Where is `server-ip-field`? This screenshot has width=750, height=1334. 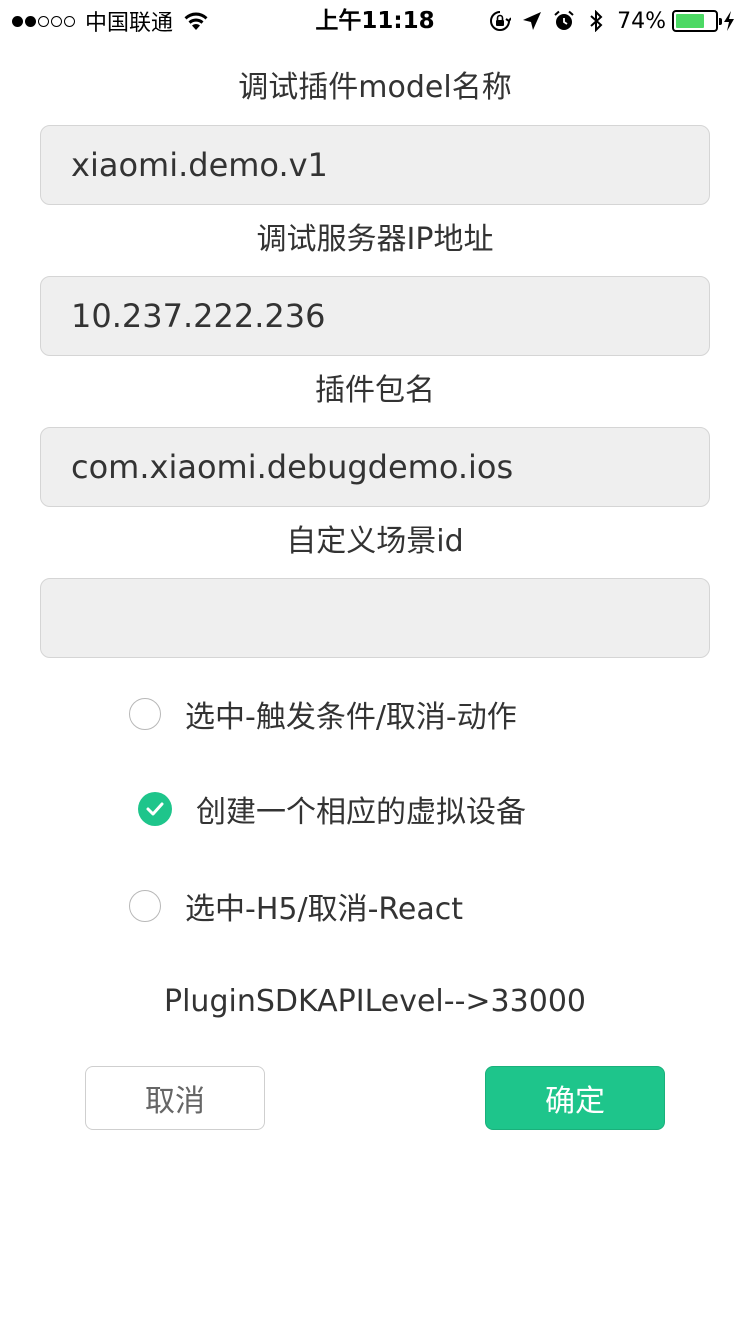
server-ip-field is located at coordinates (375, 316).